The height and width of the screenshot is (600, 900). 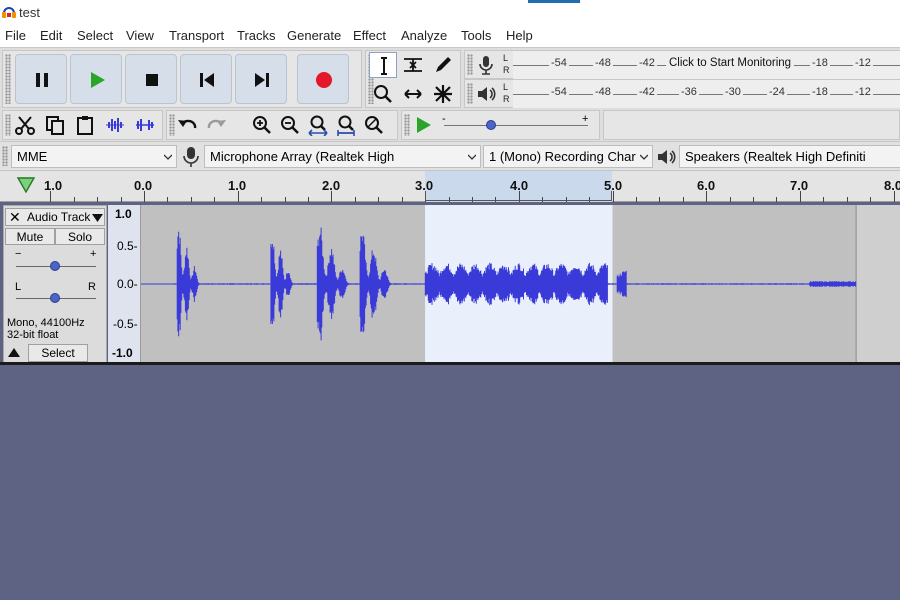 What do you see at coordinates (519, 196) in the screenshot?
I see `selection-bracket` at bounding box center [519, 196].